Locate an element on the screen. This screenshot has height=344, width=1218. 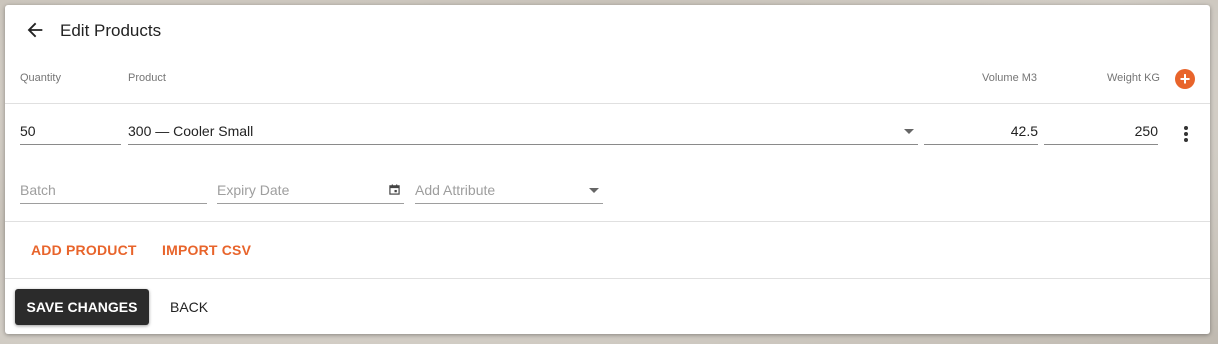
column-header-weight: Weight KG is located at coordinates (1133, 78).